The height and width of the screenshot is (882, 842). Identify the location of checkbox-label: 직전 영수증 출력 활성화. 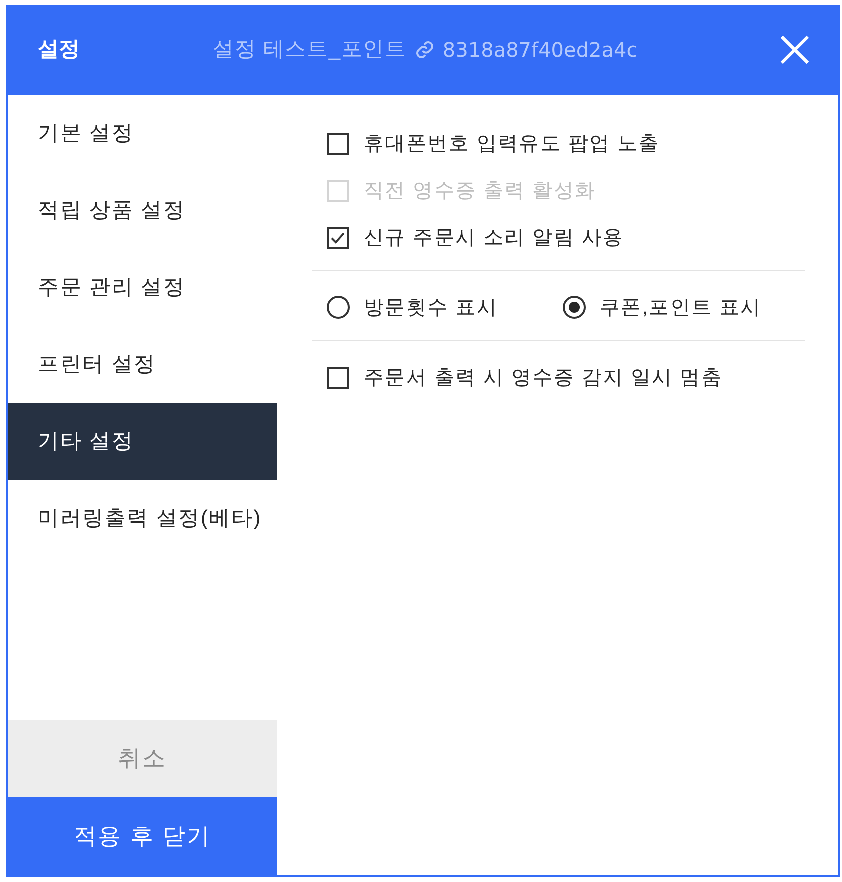
(480, 191).